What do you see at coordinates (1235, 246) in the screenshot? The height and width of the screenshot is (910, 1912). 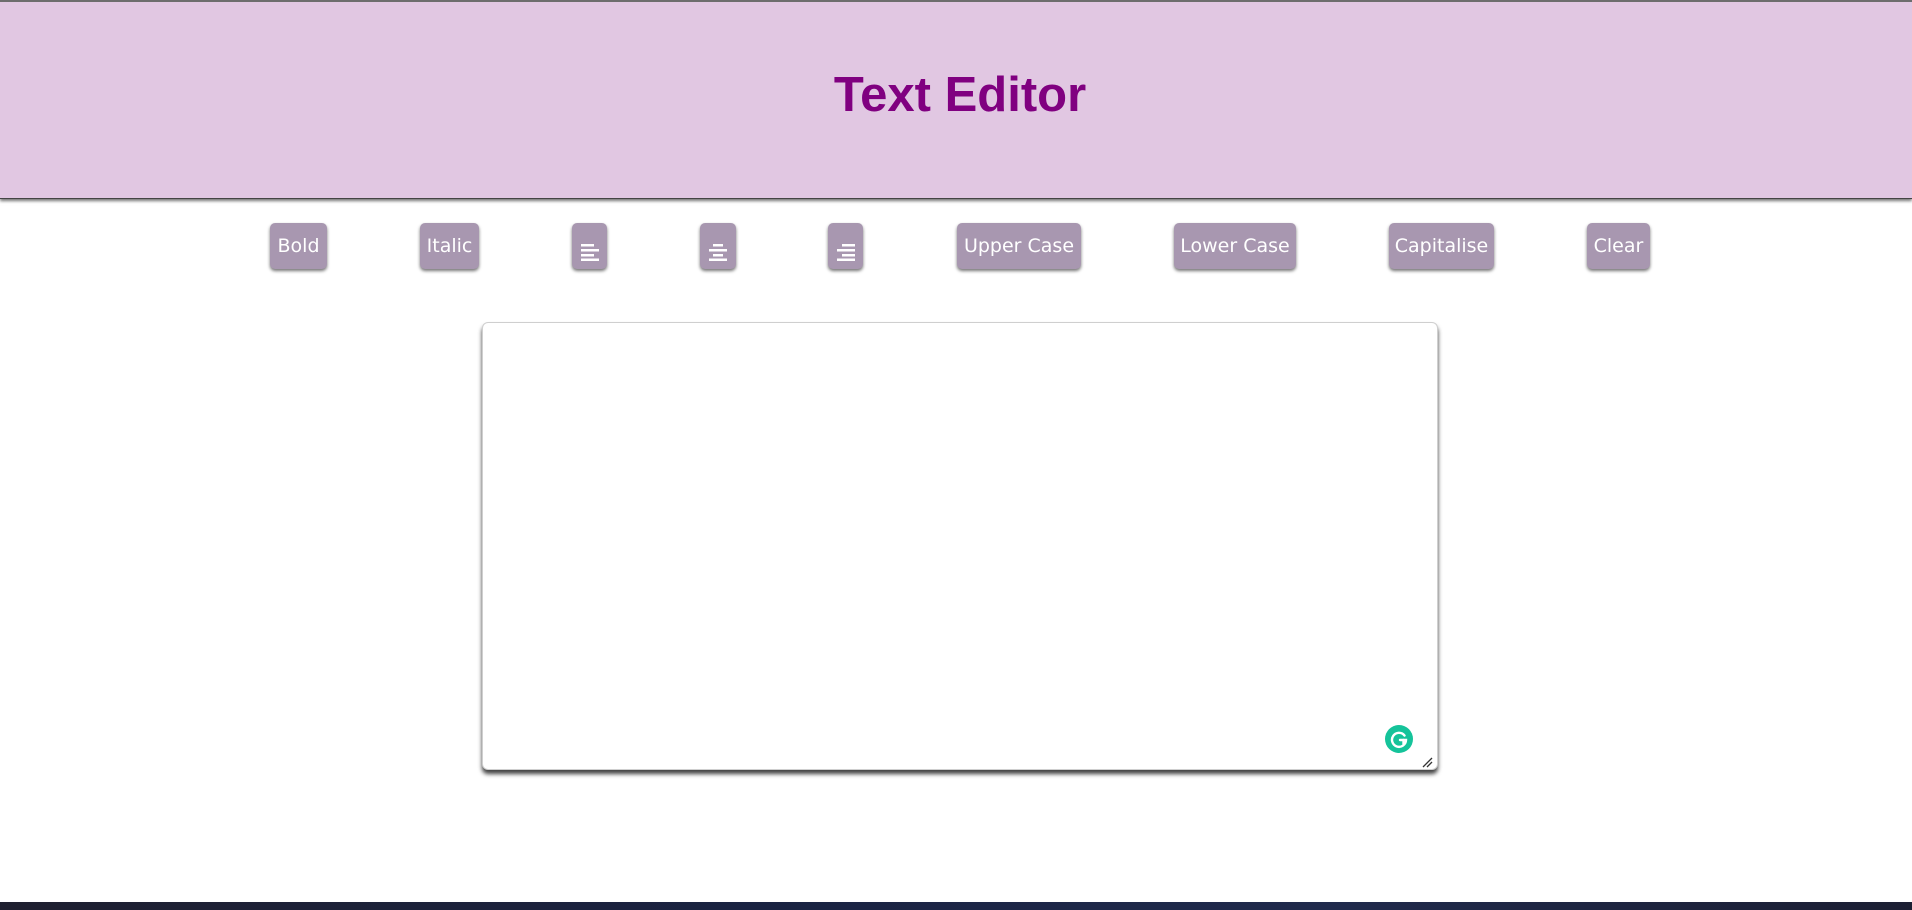 I see `lower-case-button: Lower Case` at bounding box center [1235, 246].